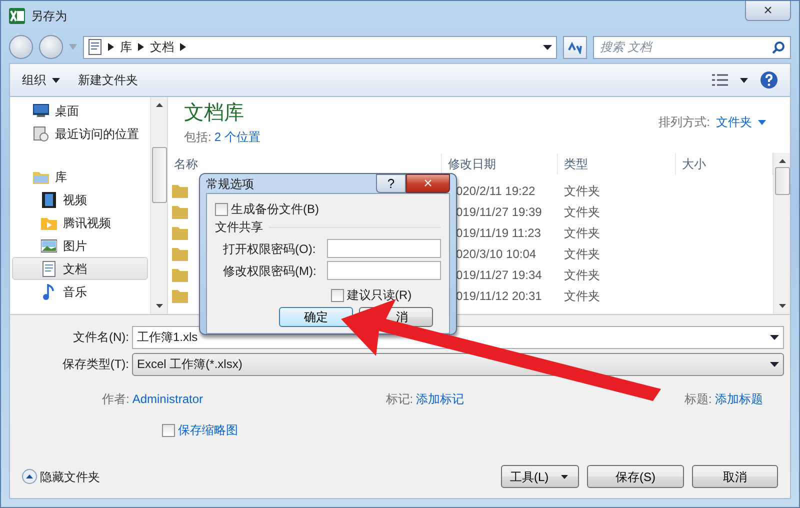  What do you see at coordinates (499, 275) in the screenshot?
I see `table-cell-text: 019/11/27 19:34` at bounding box center [499, 275].